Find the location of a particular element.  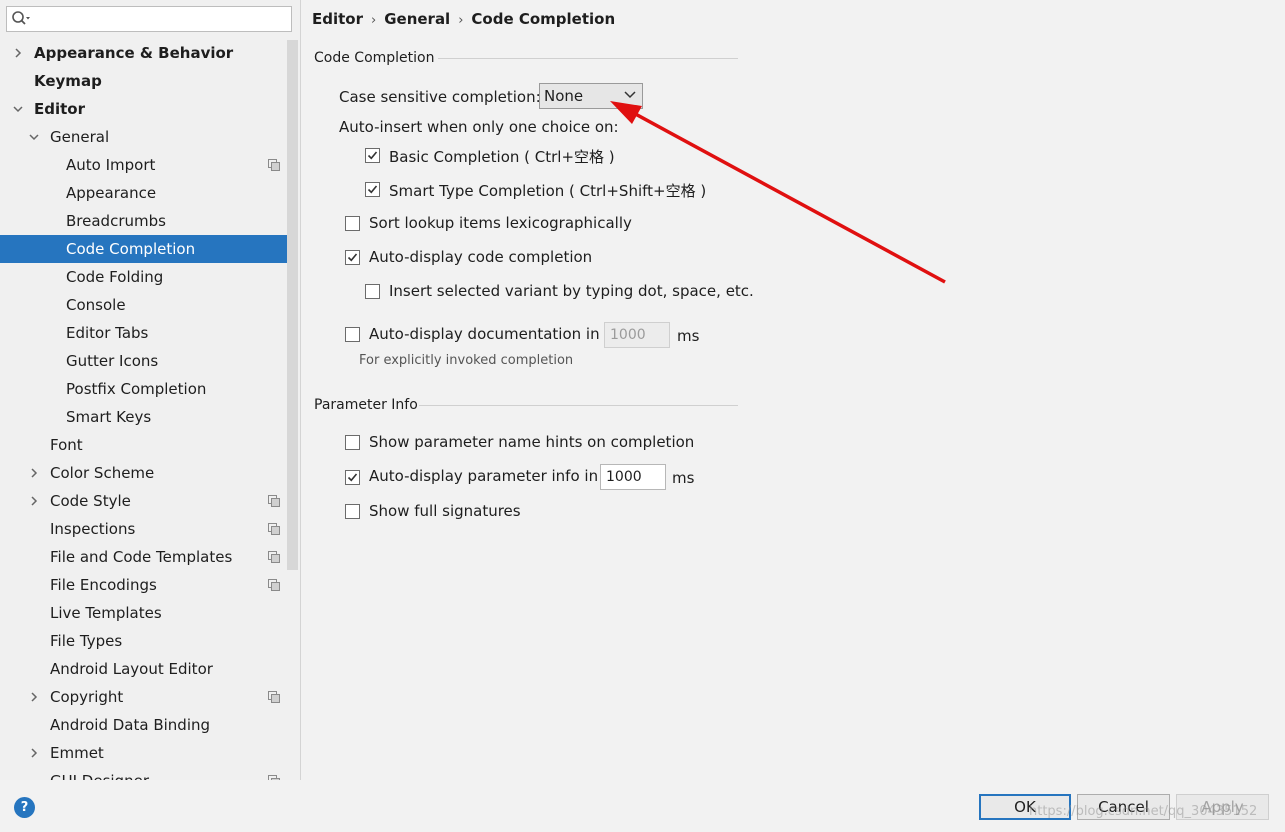

parameter-hints-checkbox is located at coordinates (352, 442).